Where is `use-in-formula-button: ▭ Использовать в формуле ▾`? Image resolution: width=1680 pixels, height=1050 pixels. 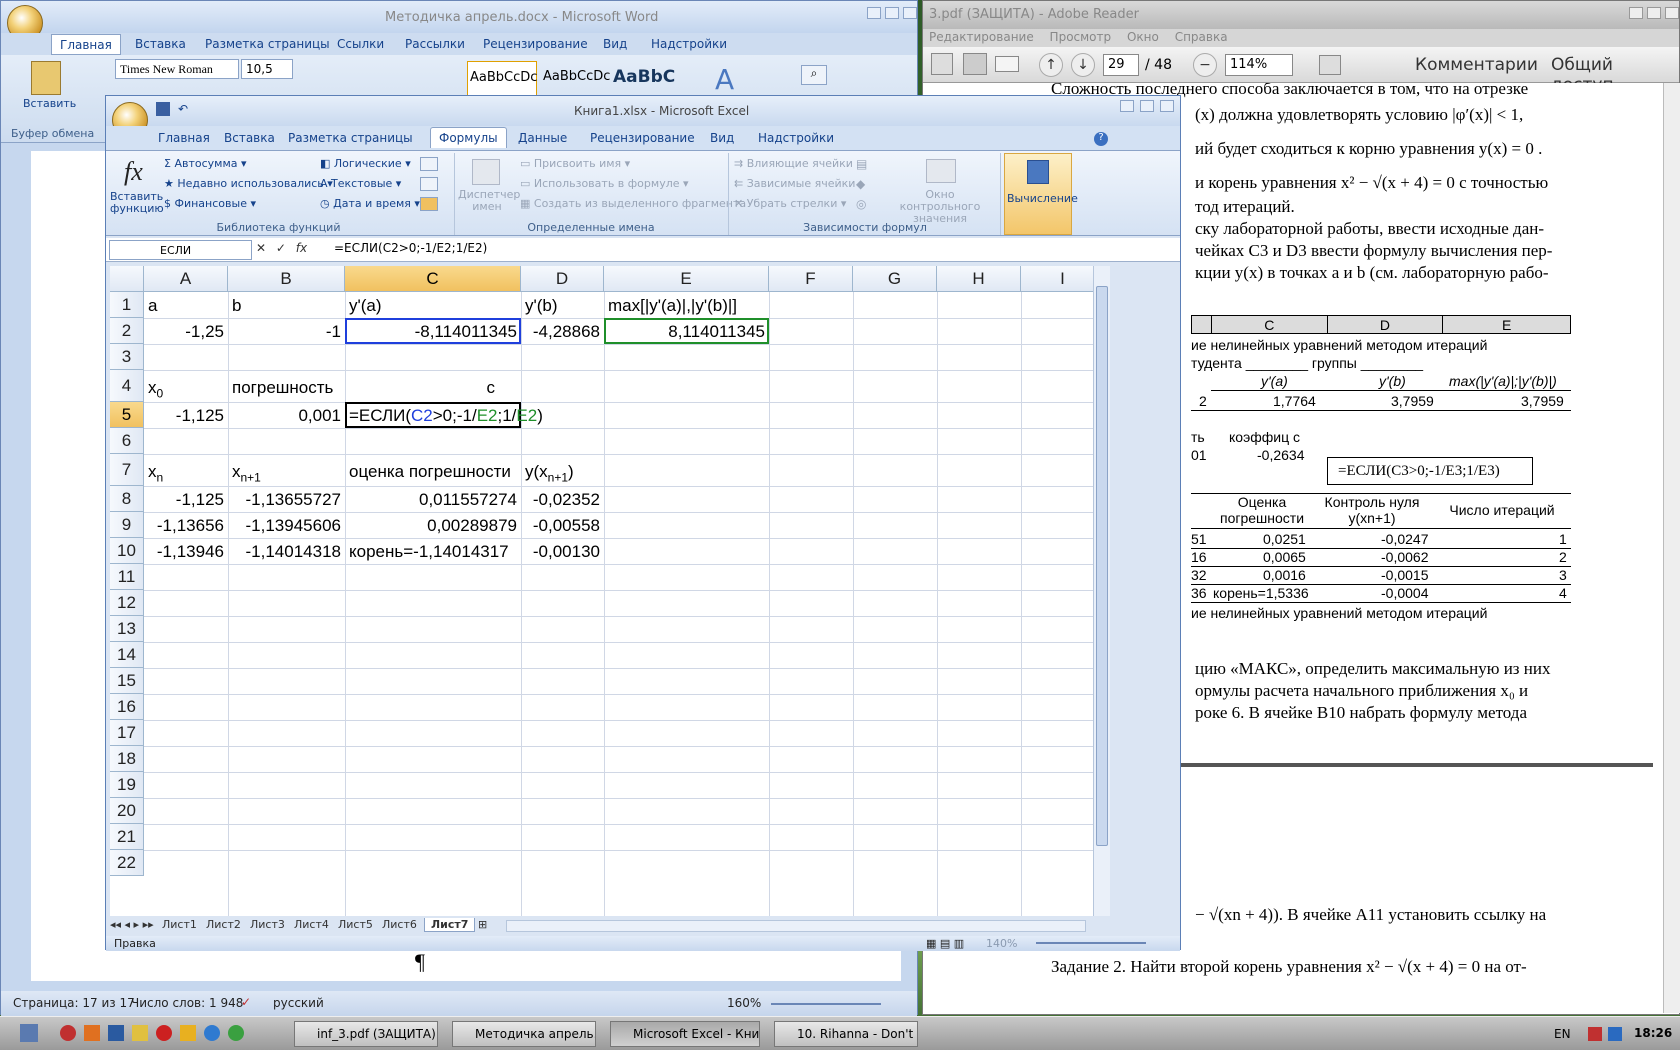 use-in-formula-button: ▭ Использовать в формуле ▾ is located at coordinates (604, 183).